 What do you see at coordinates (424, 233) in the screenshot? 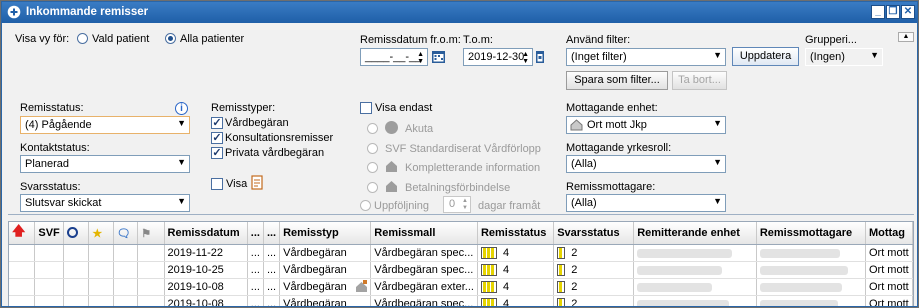
I see `col-remissmall: Remissmall` at bounding box center [424, 233].